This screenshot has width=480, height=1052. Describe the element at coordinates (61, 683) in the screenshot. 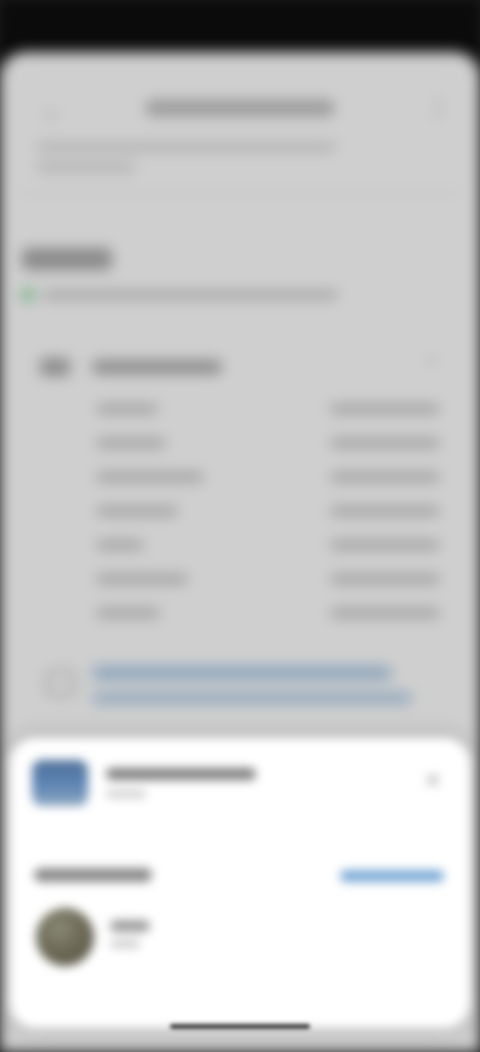

I see `link-icon` at that location.